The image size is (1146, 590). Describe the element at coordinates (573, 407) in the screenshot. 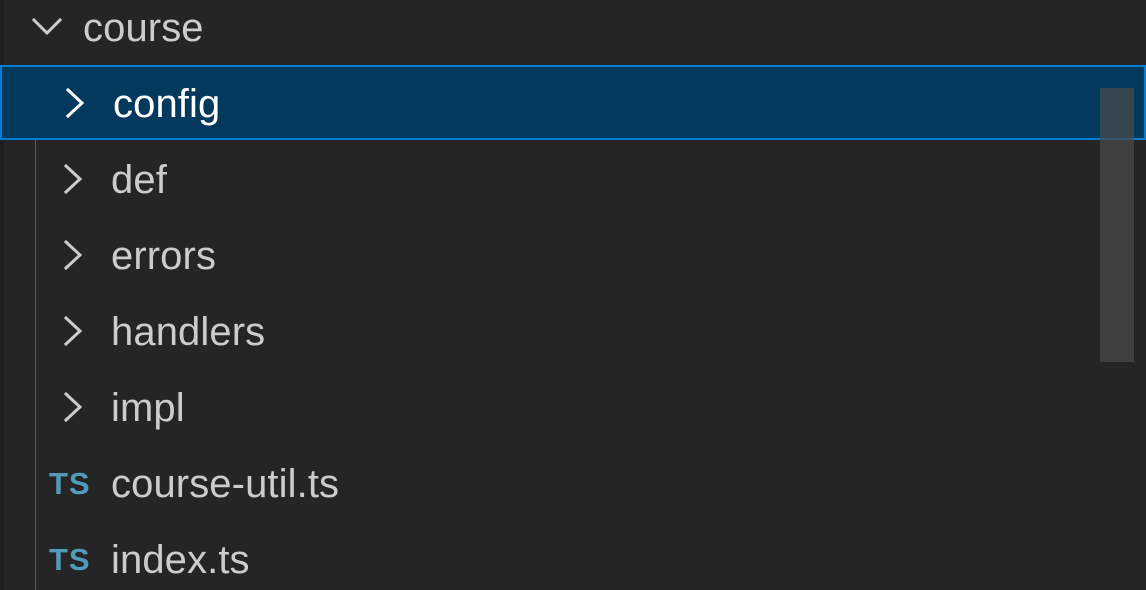

I see `folder-row-impl: impl` at that location.